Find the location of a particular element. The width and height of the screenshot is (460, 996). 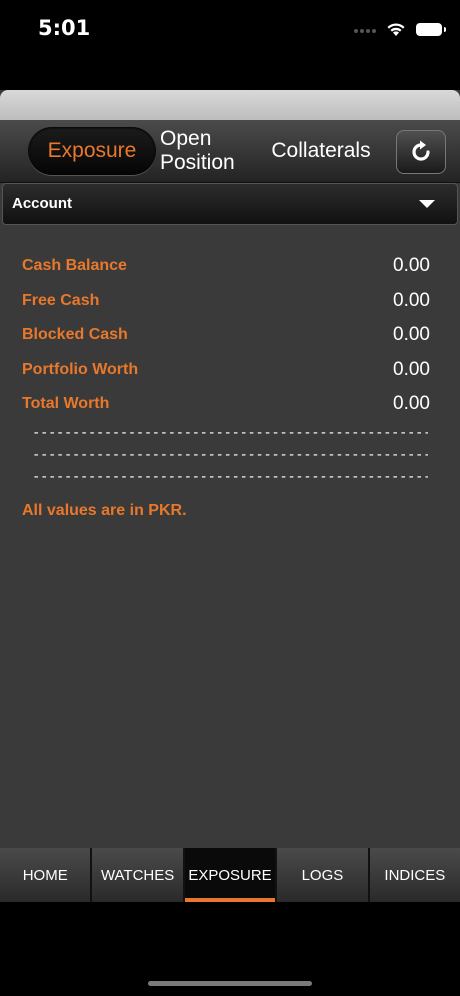

tab-home-label: HOME is located at coordinates (45, 875).